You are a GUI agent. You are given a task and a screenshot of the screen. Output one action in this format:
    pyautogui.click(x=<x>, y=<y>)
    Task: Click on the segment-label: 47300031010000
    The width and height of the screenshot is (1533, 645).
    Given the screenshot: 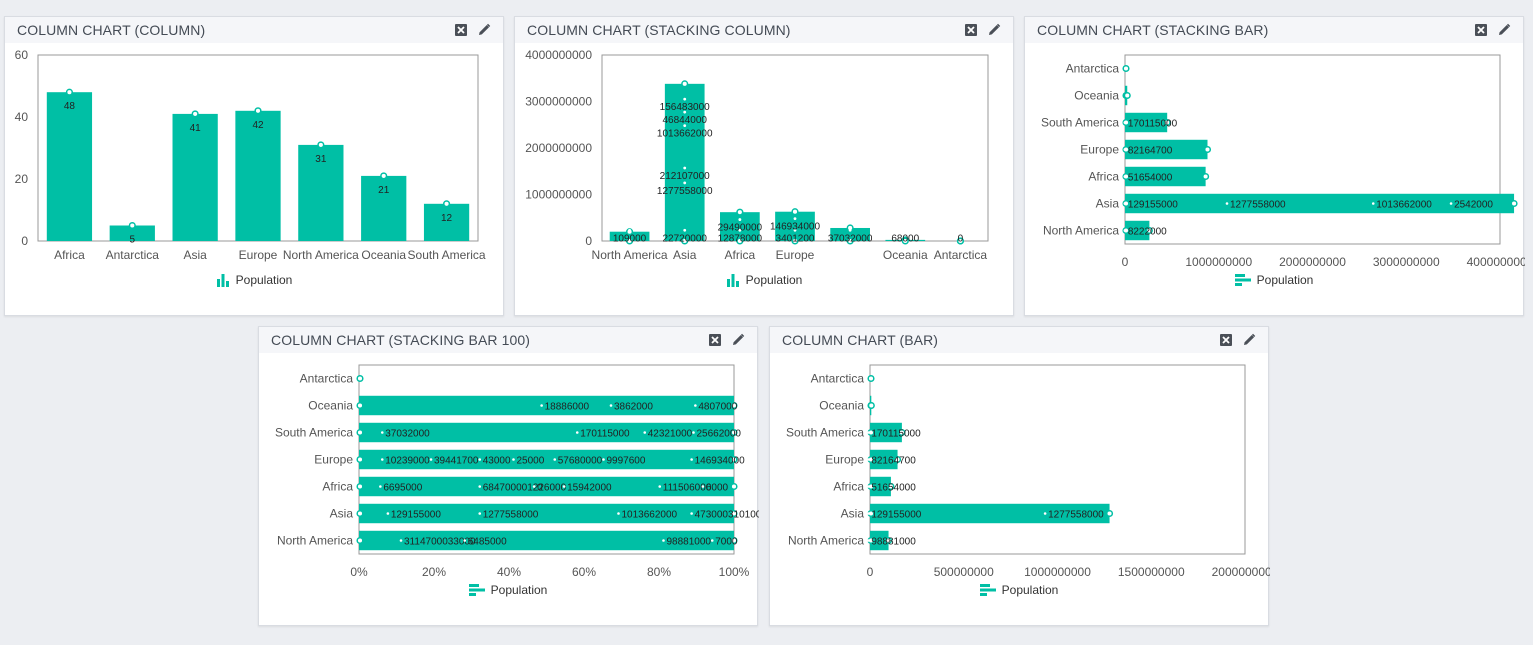 What is the action you would take?
    pyautogui.click(x=727, y=515)
    